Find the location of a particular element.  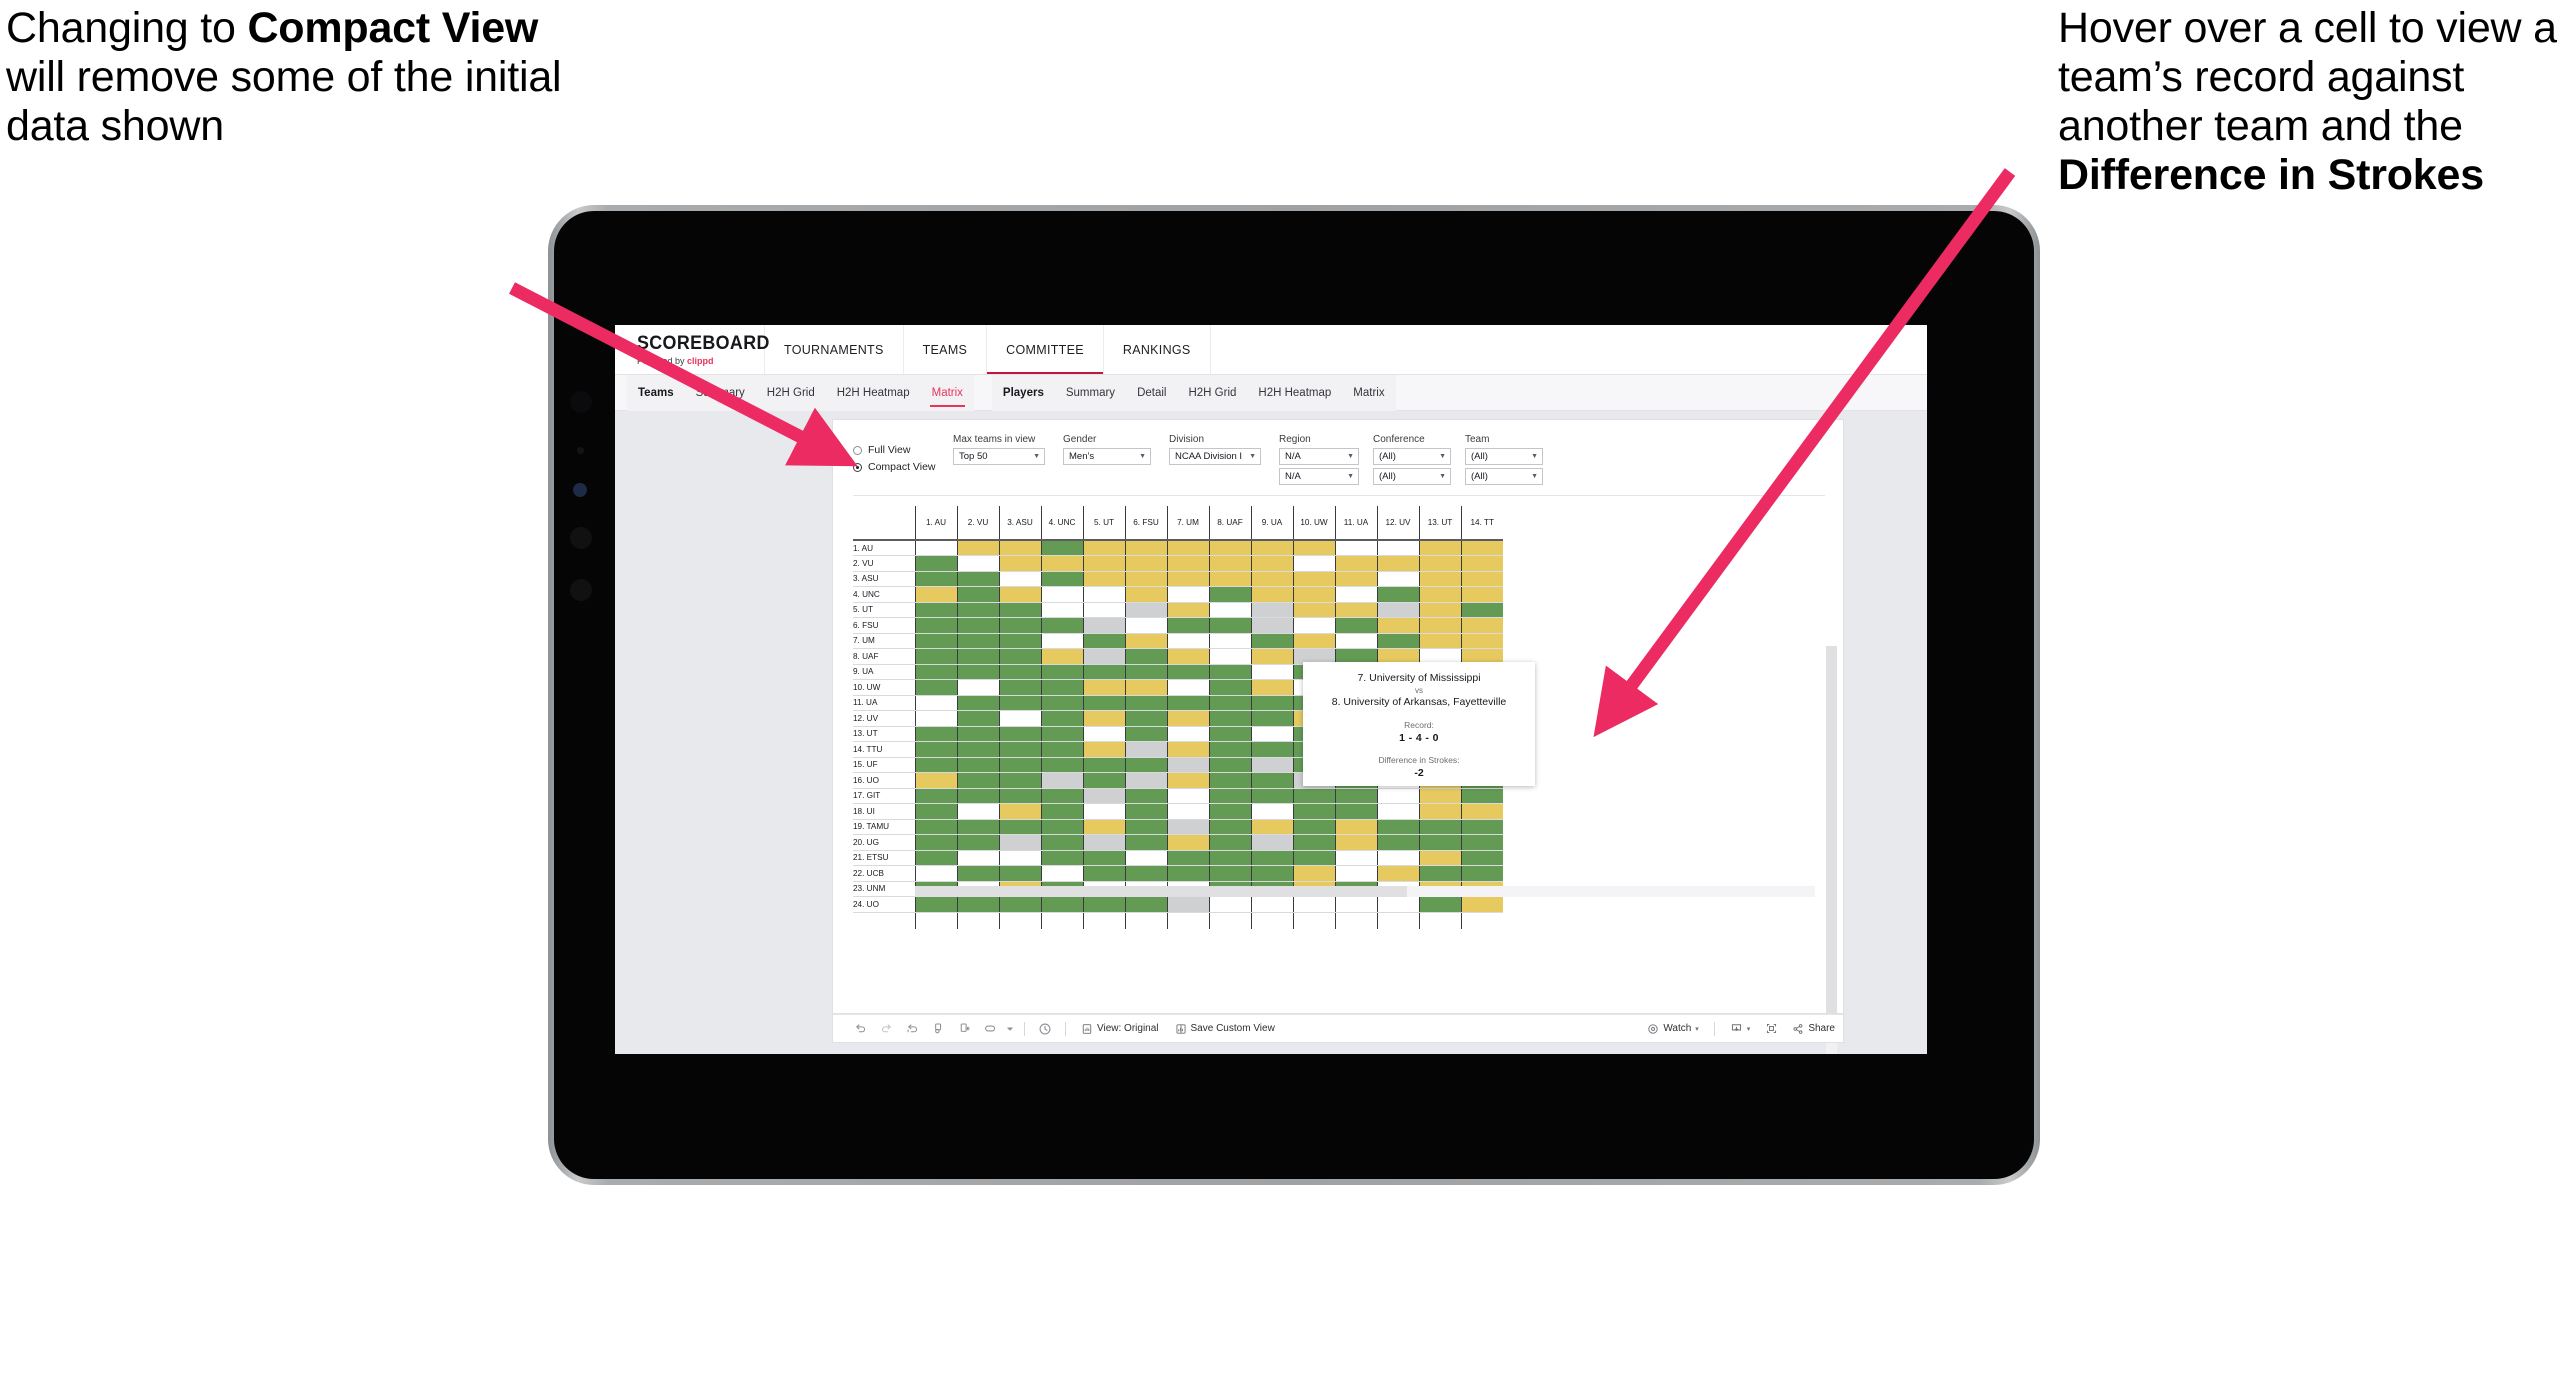

subnav-players-detail: Detail is located at coordinates (1151, 393).